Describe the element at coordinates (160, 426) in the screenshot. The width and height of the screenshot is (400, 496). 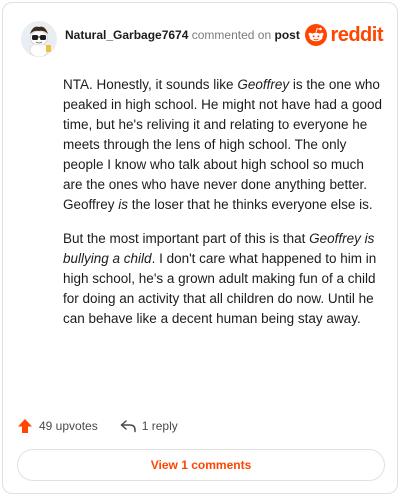
I see `reply-count-button: 1 reply` at that location.